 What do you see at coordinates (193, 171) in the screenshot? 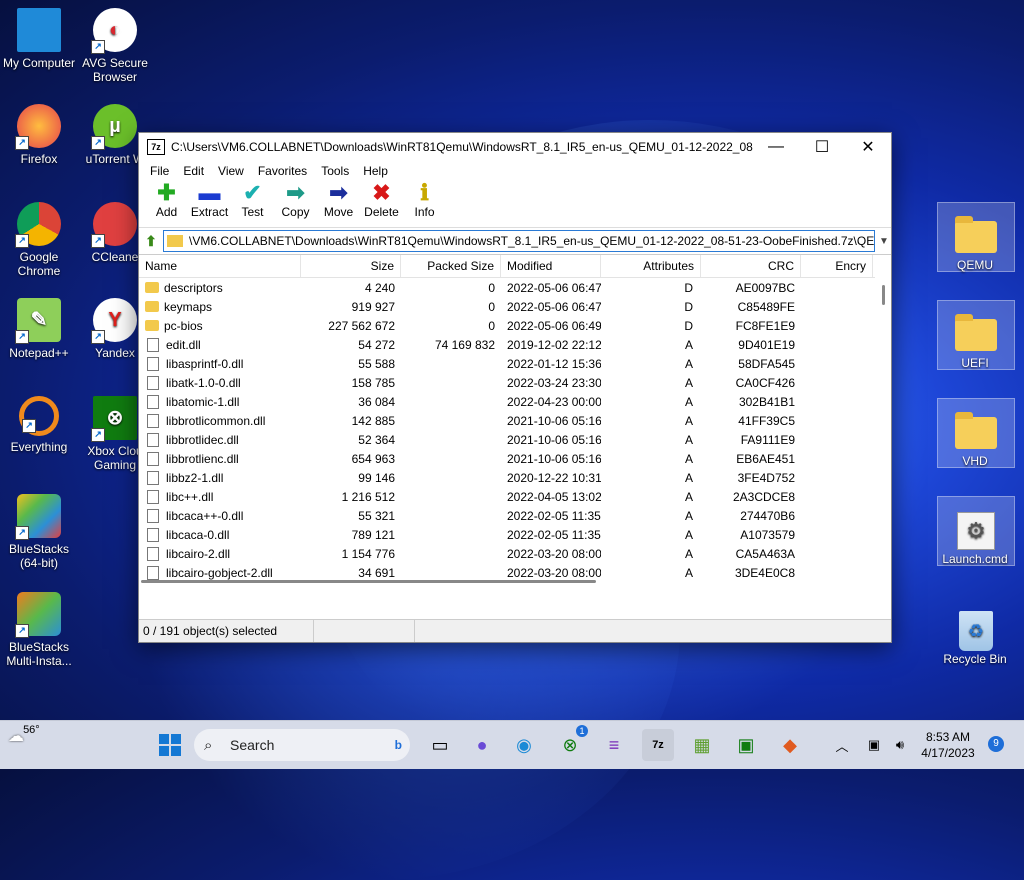
I see `menu-edit: Edit` at bounding box center [193, 171].